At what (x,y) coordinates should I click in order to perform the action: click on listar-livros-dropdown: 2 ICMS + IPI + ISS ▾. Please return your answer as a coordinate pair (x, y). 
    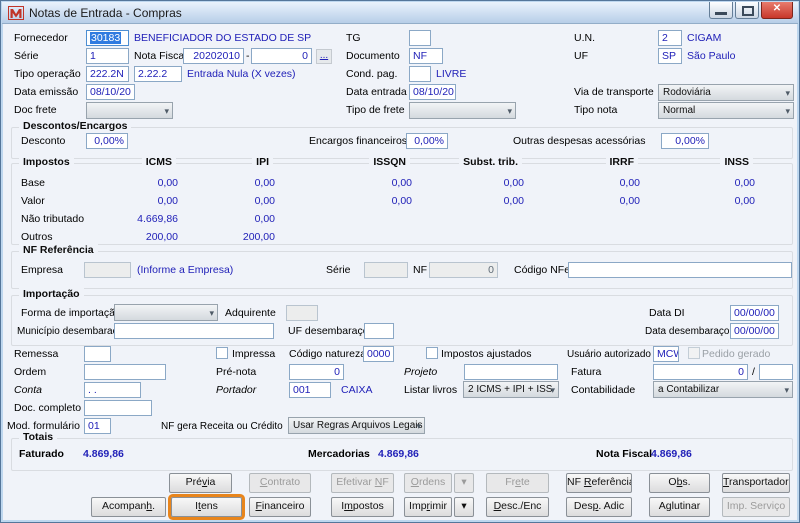
    Looking at the image, I should click on (511, 389).